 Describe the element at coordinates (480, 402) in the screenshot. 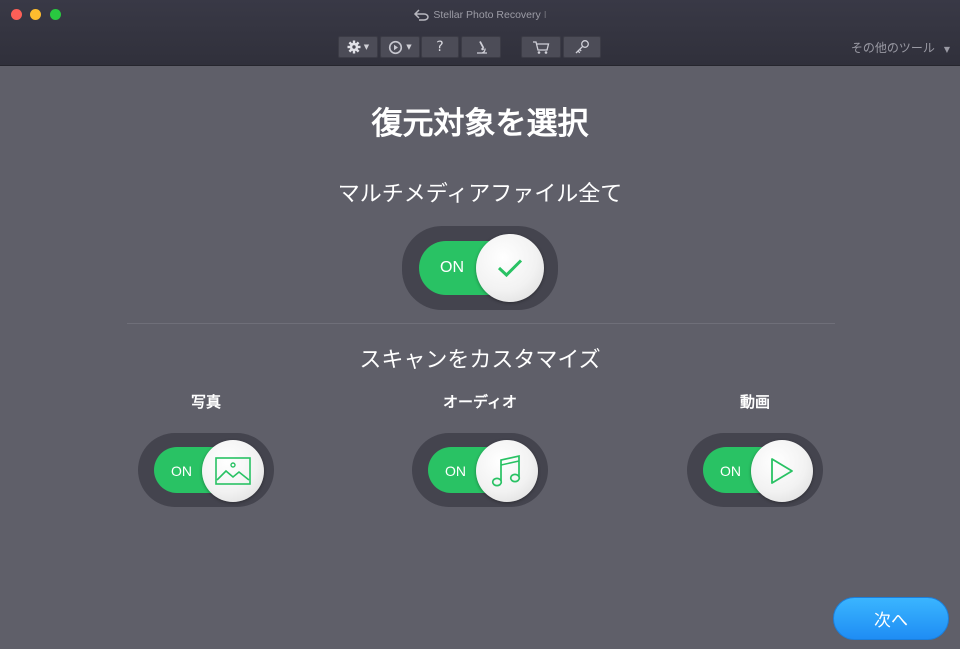

I see `category-label-audio: オーディオ` at that location.